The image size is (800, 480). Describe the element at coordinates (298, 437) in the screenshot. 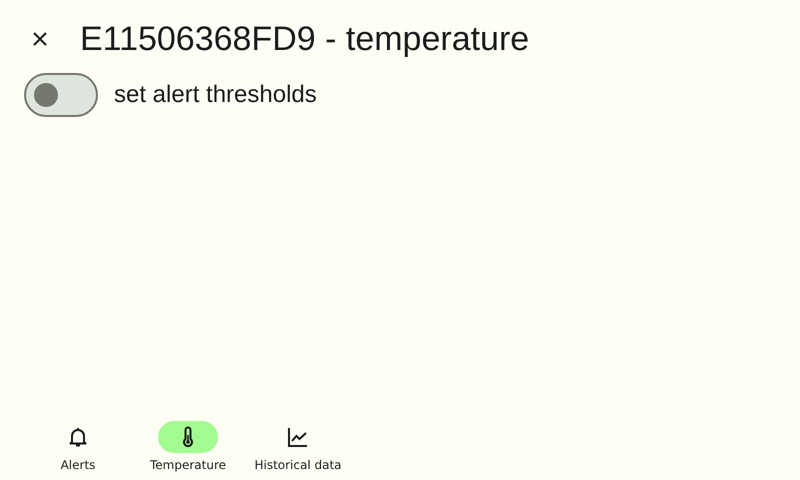

I see `line-chart-icon` at that location.